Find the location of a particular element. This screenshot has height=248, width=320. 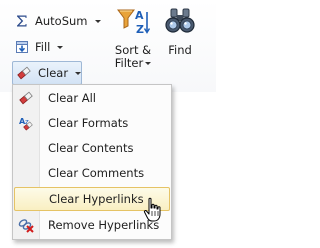

find-button: Find is located at coordinates (180, 31).